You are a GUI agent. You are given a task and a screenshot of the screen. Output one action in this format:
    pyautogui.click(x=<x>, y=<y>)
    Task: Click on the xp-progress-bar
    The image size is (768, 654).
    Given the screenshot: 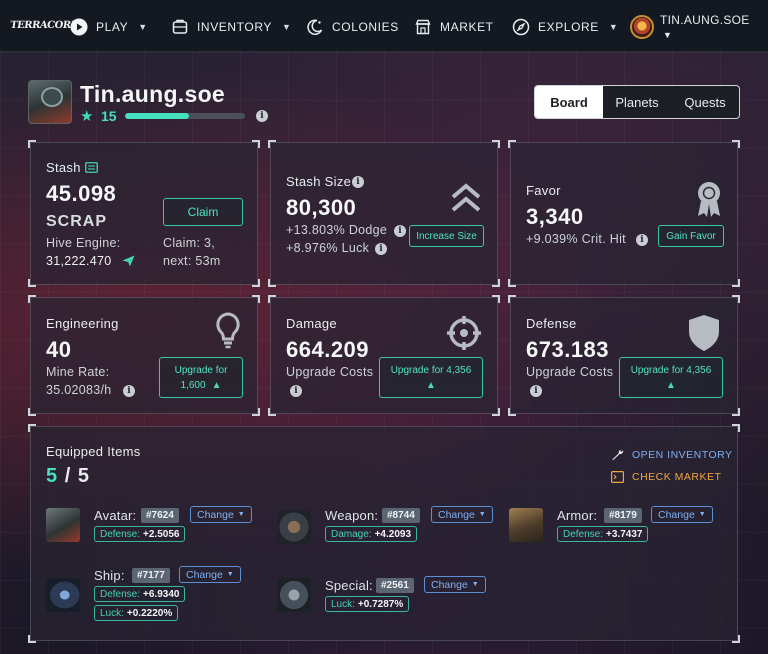 What is the action you would take?
    pyautogui.click(x=185, y=116)
    